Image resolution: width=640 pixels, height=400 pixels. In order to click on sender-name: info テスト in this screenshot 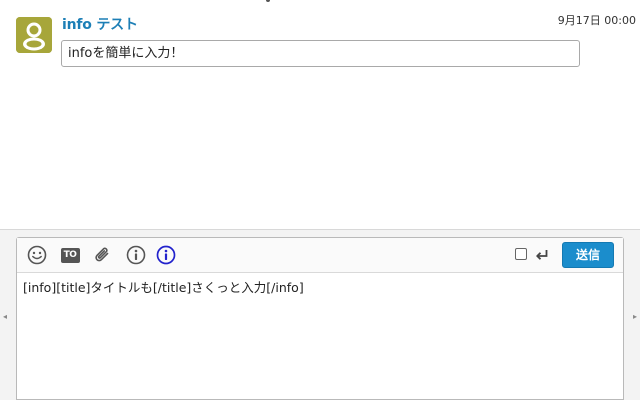, I will do `click(100, 24)`.